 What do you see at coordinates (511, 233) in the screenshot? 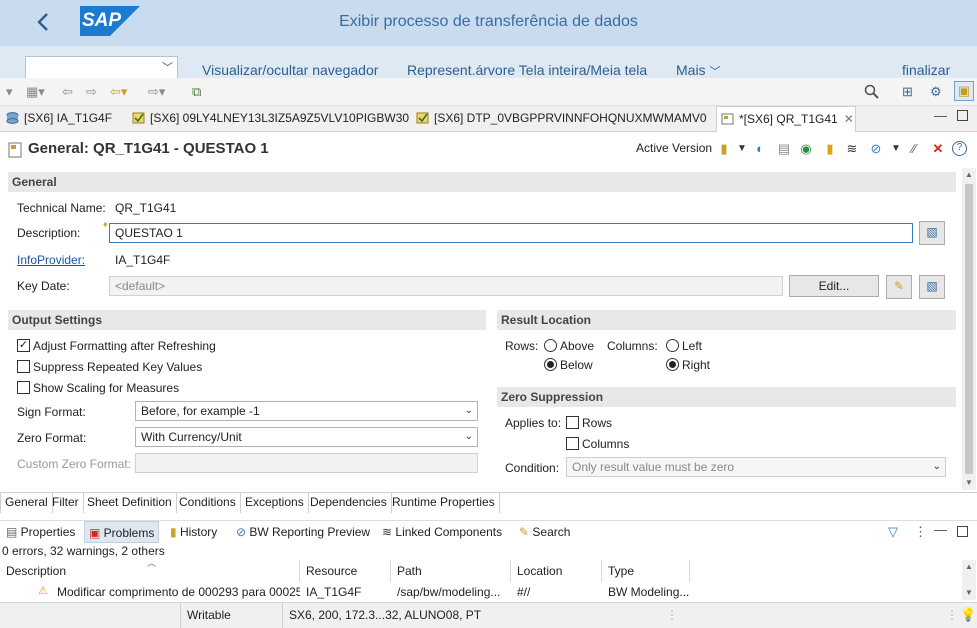
I see `description-field: QUESTAO 1` at bounding box center [511, 233].